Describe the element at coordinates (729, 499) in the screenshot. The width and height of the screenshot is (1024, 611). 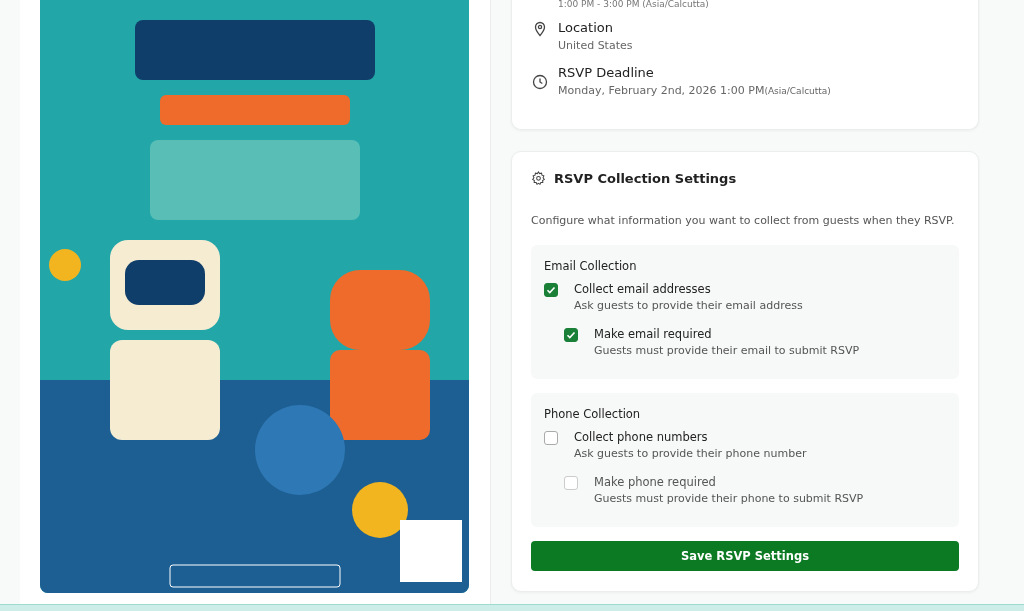
I see `option-hint: Guests must provide their phone to submit RSVP` at that location.